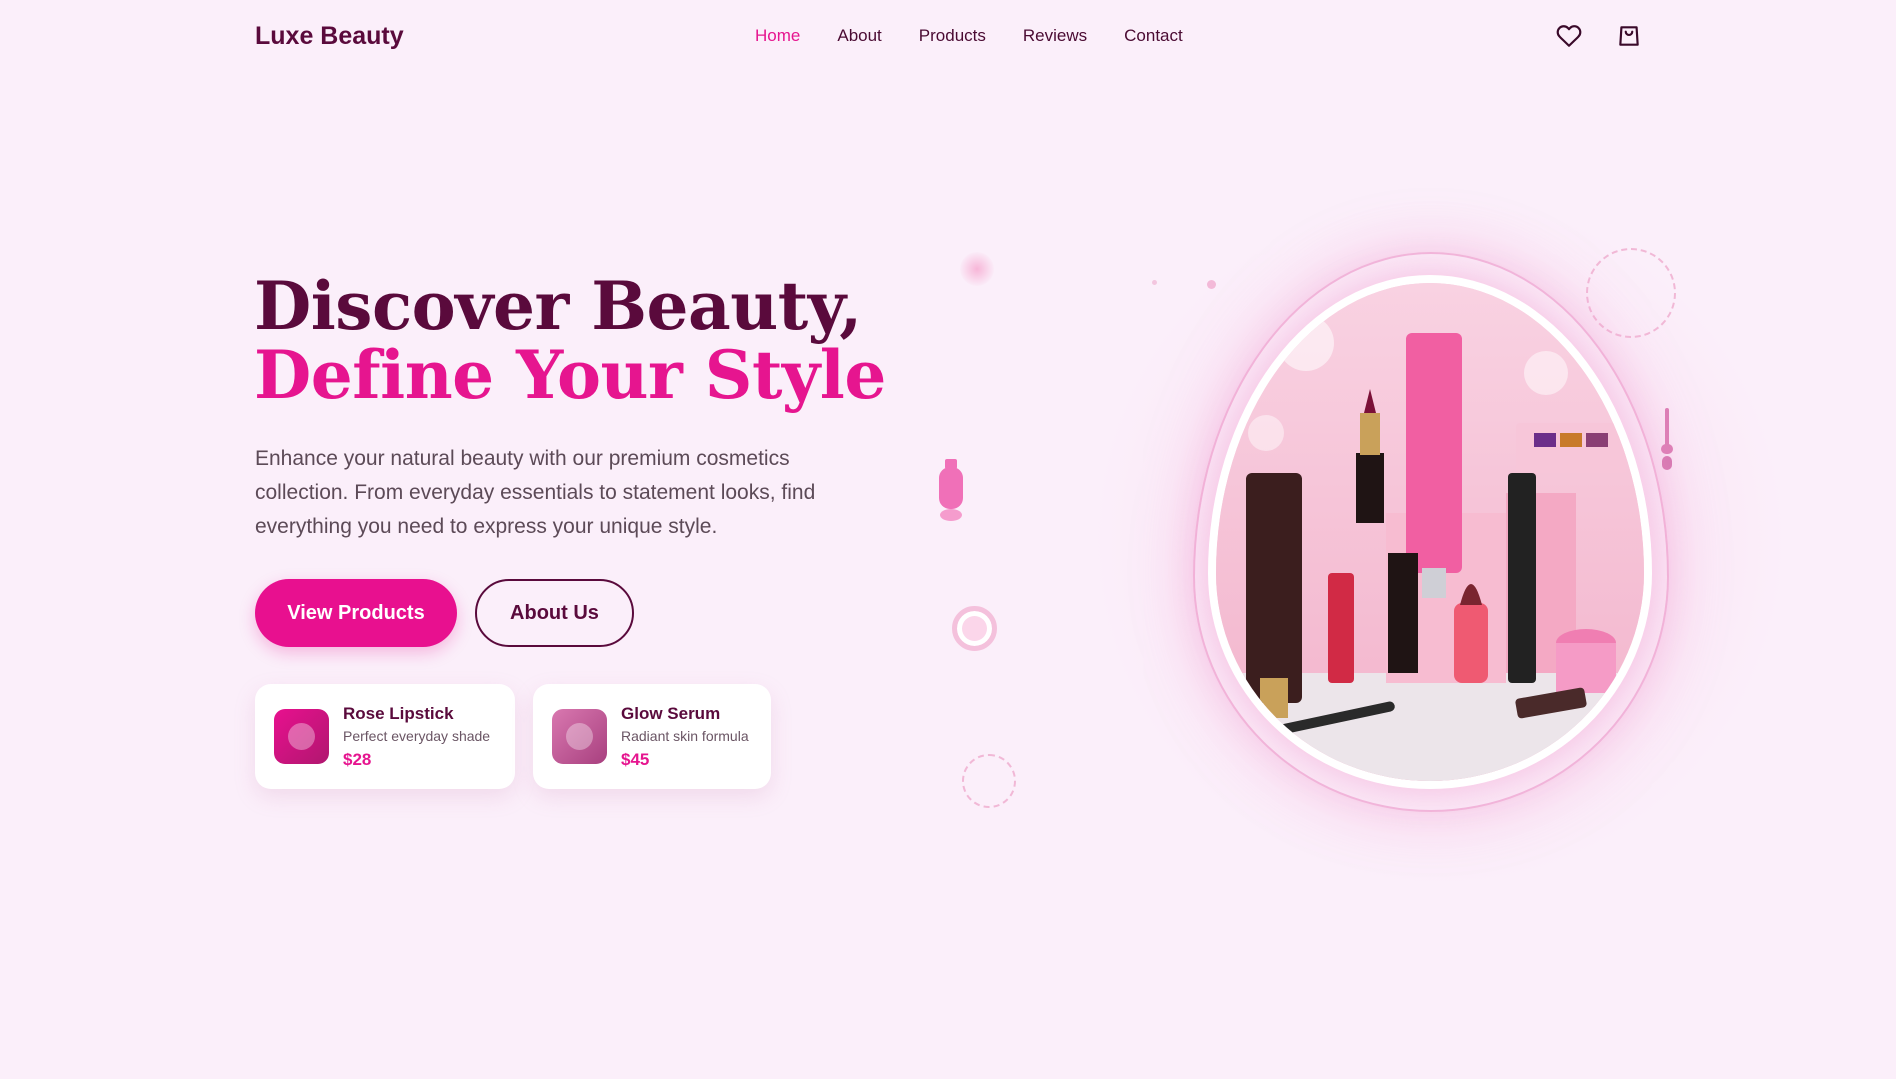  I want to click on product-name: Rose Lipstick, so click(398, 713).